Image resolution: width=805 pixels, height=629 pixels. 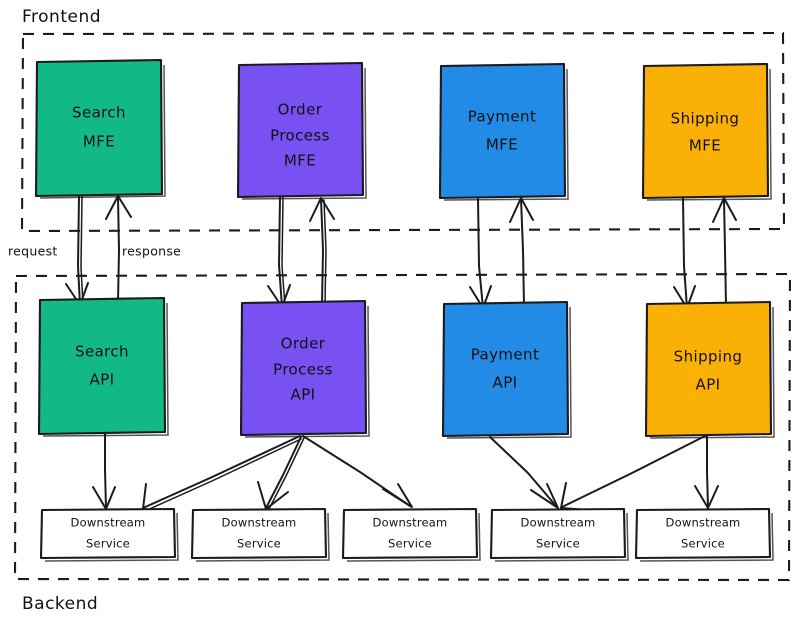 I want to click on connection-payment-mfe-to-payment-api, so click(x=480, y=253).